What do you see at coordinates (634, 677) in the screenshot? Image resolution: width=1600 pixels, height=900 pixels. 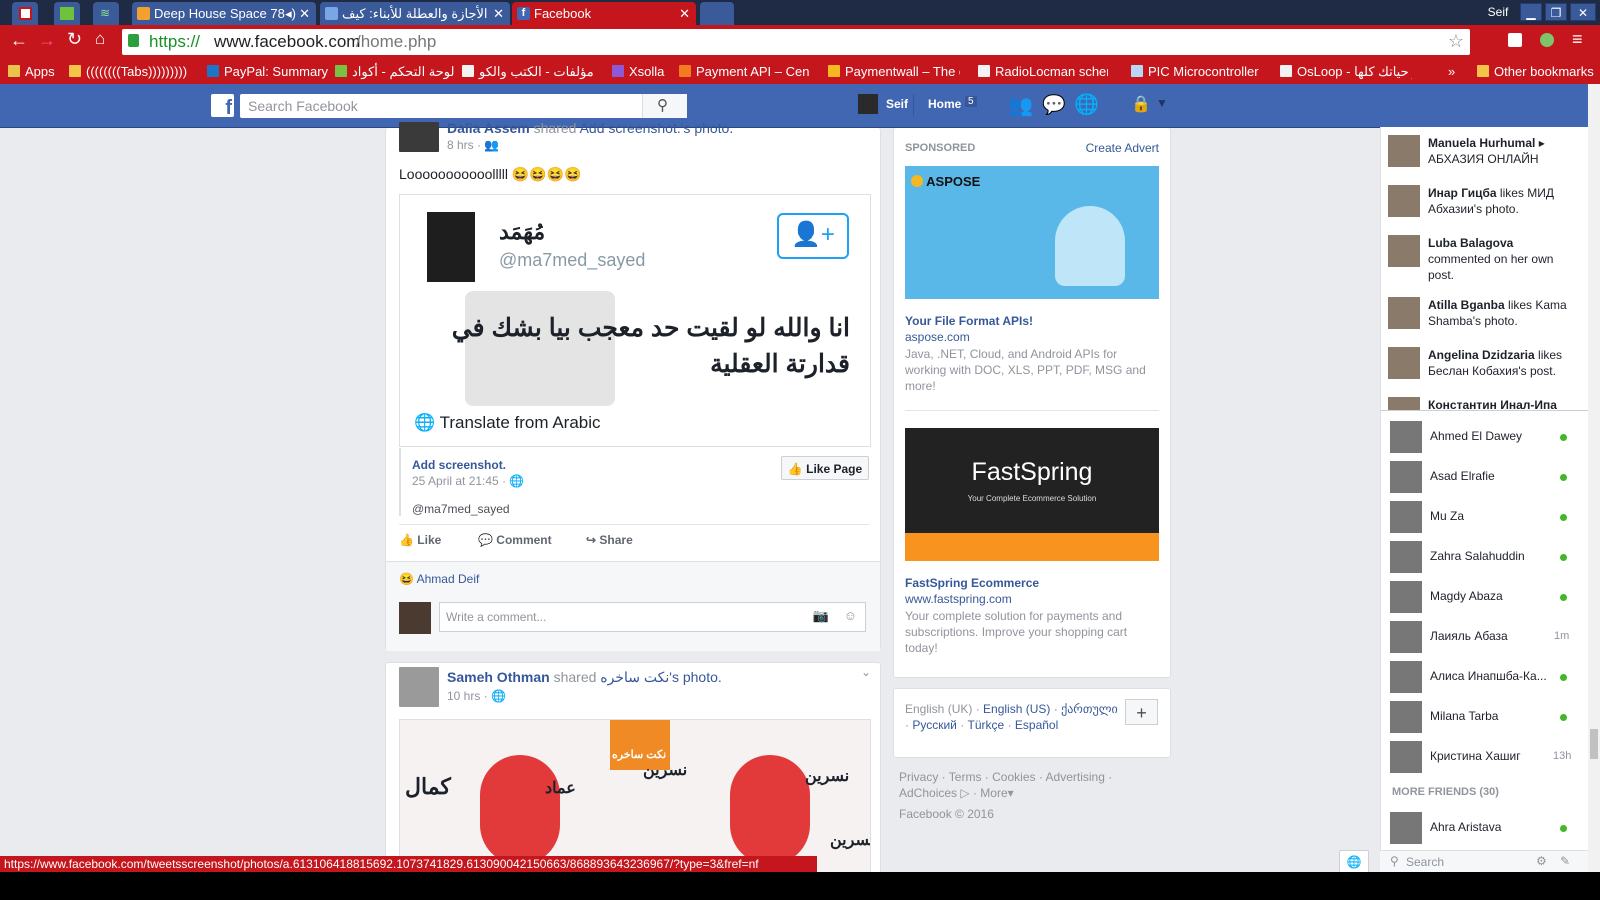 I see `shared-page-link: نكت ساخره` at bounding box center [634, 677].